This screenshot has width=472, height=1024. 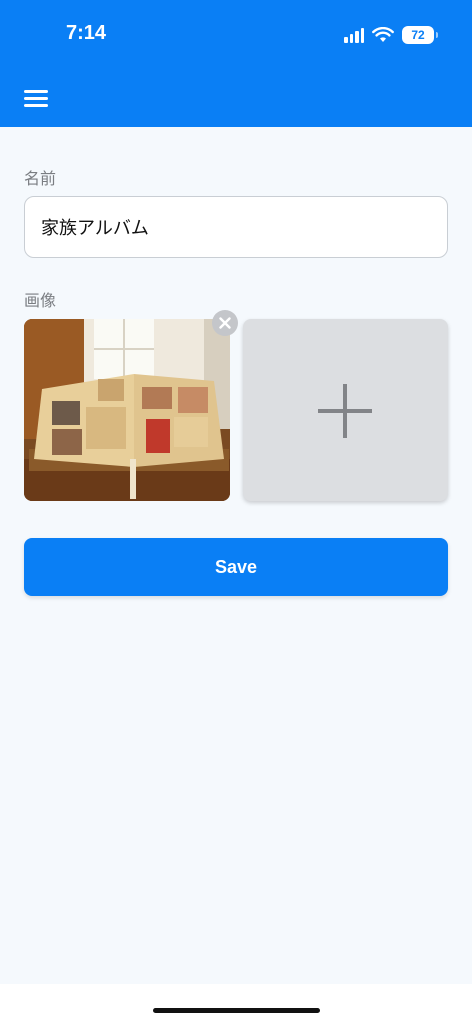 What do you see at coordinates (236, 227) in the screenshot?
I see `name-input` at bounding box center [236, 227].